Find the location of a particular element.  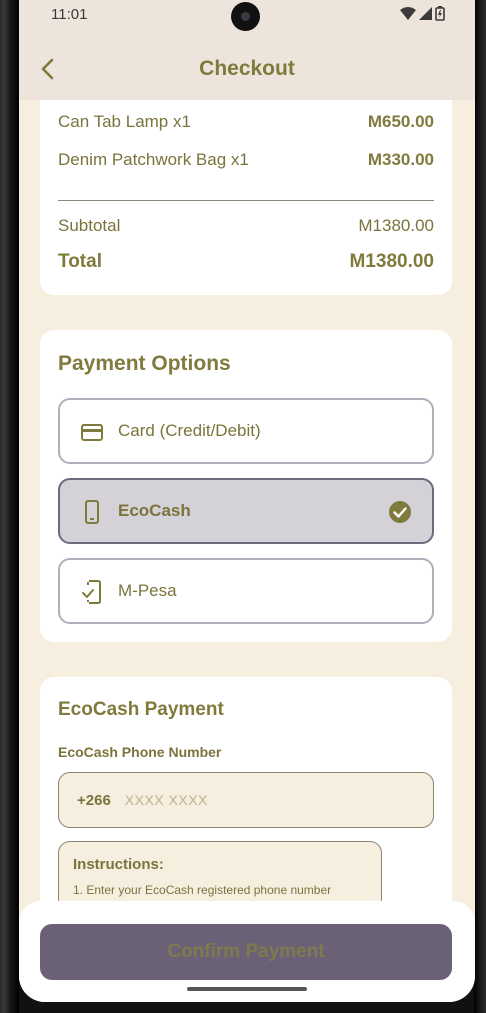

bottom-action-bar: Confirm Payment is located at coordinates (247, 951).